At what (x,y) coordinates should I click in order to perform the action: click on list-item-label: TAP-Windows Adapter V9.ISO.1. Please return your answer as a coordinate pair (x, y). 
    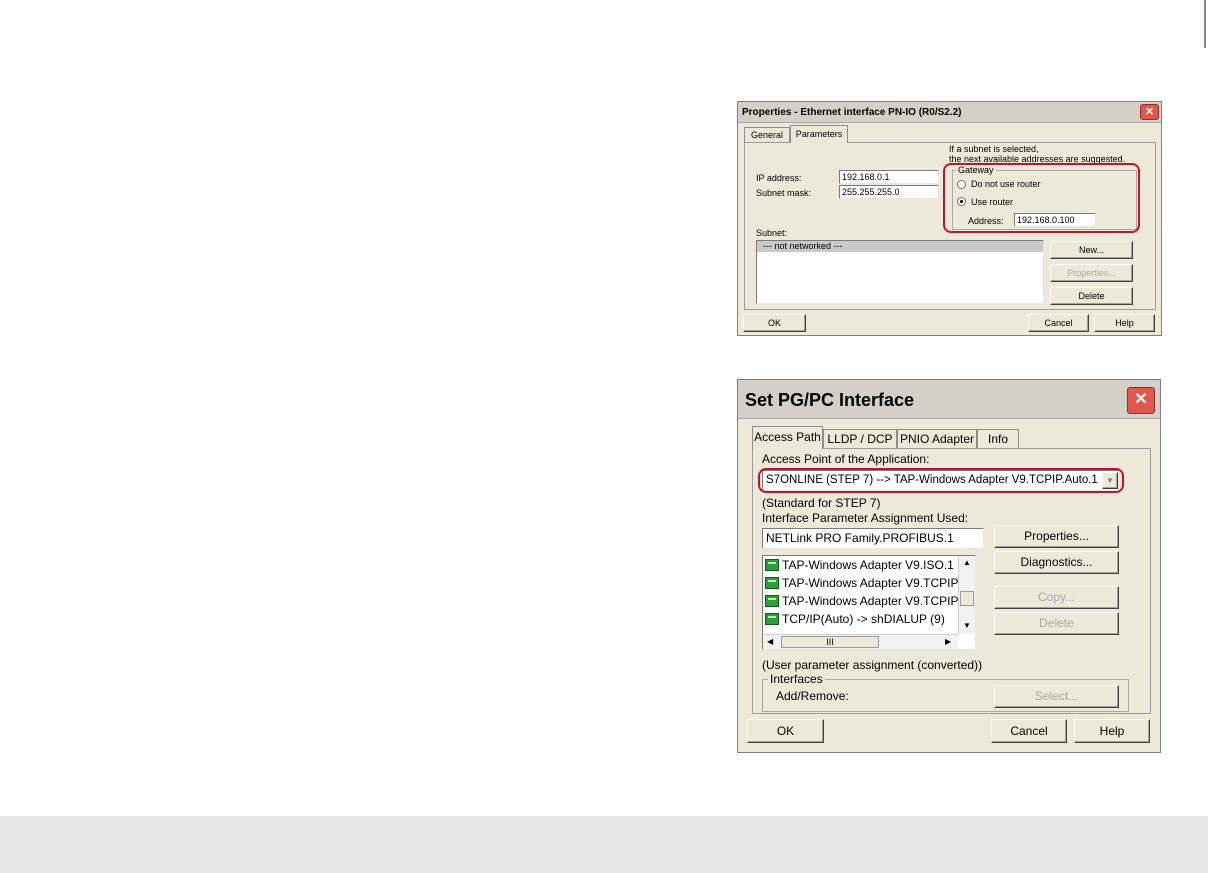
    Looking at the image, I should click on (868, 565).